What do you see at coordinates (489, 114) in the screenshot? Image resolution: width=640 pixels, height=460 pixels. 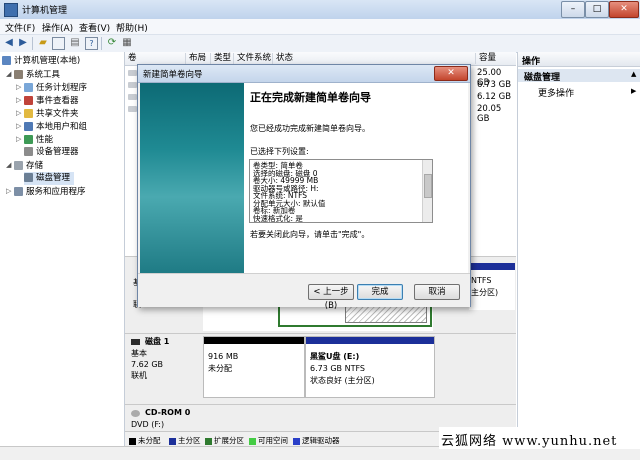 I see `volume-capacity: 20.05 GB` at bounding box center [489, 114].